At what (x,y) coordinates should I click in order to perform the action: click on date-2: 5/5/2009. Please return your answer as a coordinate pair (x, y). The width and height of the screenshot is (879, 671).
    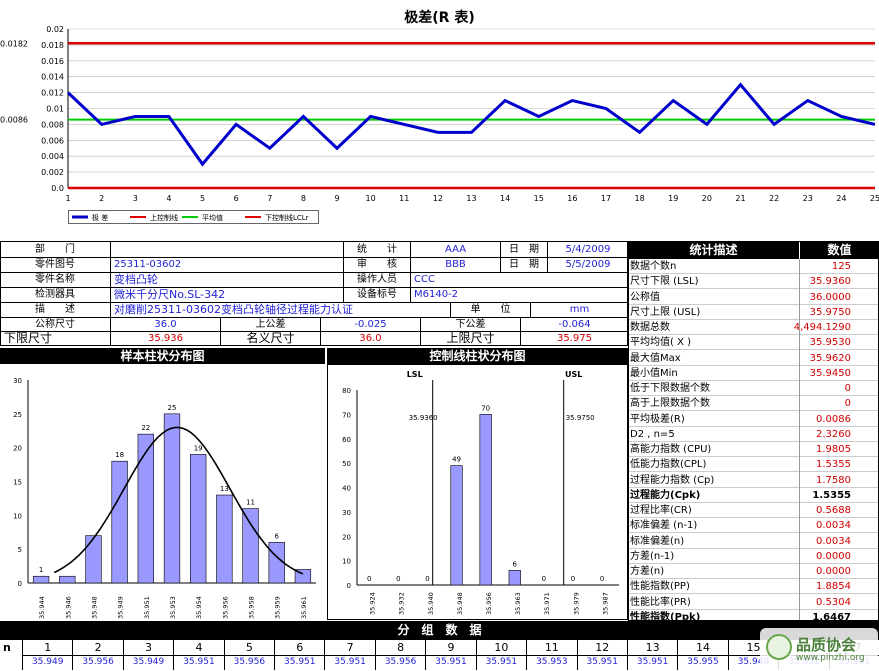
    Looking at the image, I should click on (588, 264).